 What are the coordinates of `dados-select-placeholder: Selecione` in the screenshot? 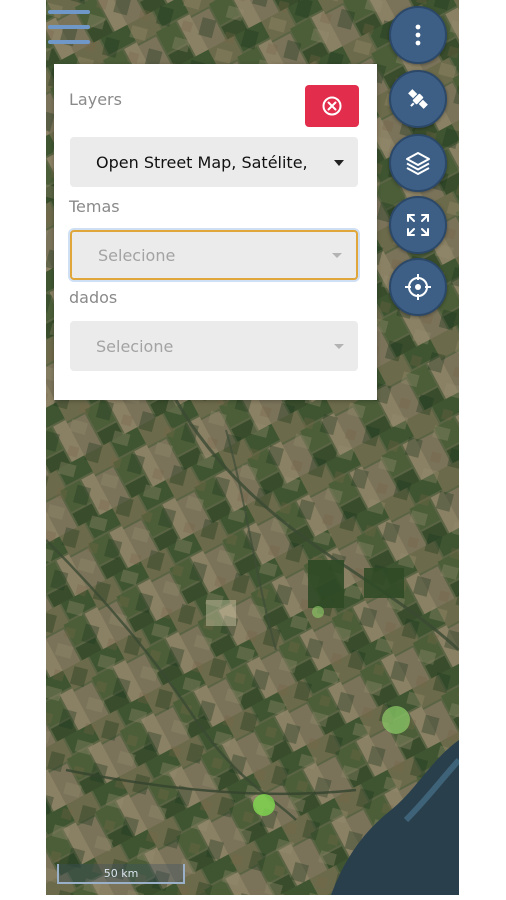 It's located at (135, 346).